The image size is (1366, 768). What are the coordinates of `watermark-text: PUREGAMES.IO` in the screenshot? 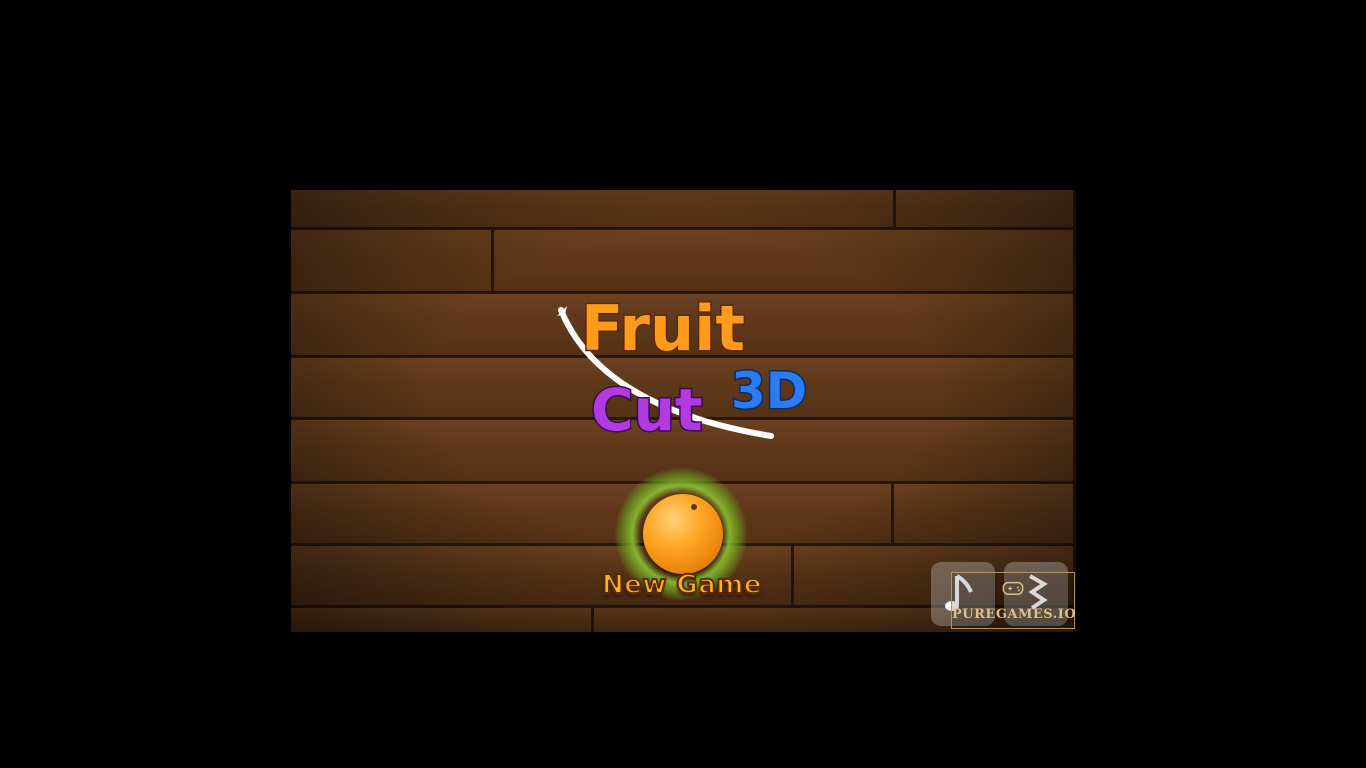 It's located at (1014, 614).